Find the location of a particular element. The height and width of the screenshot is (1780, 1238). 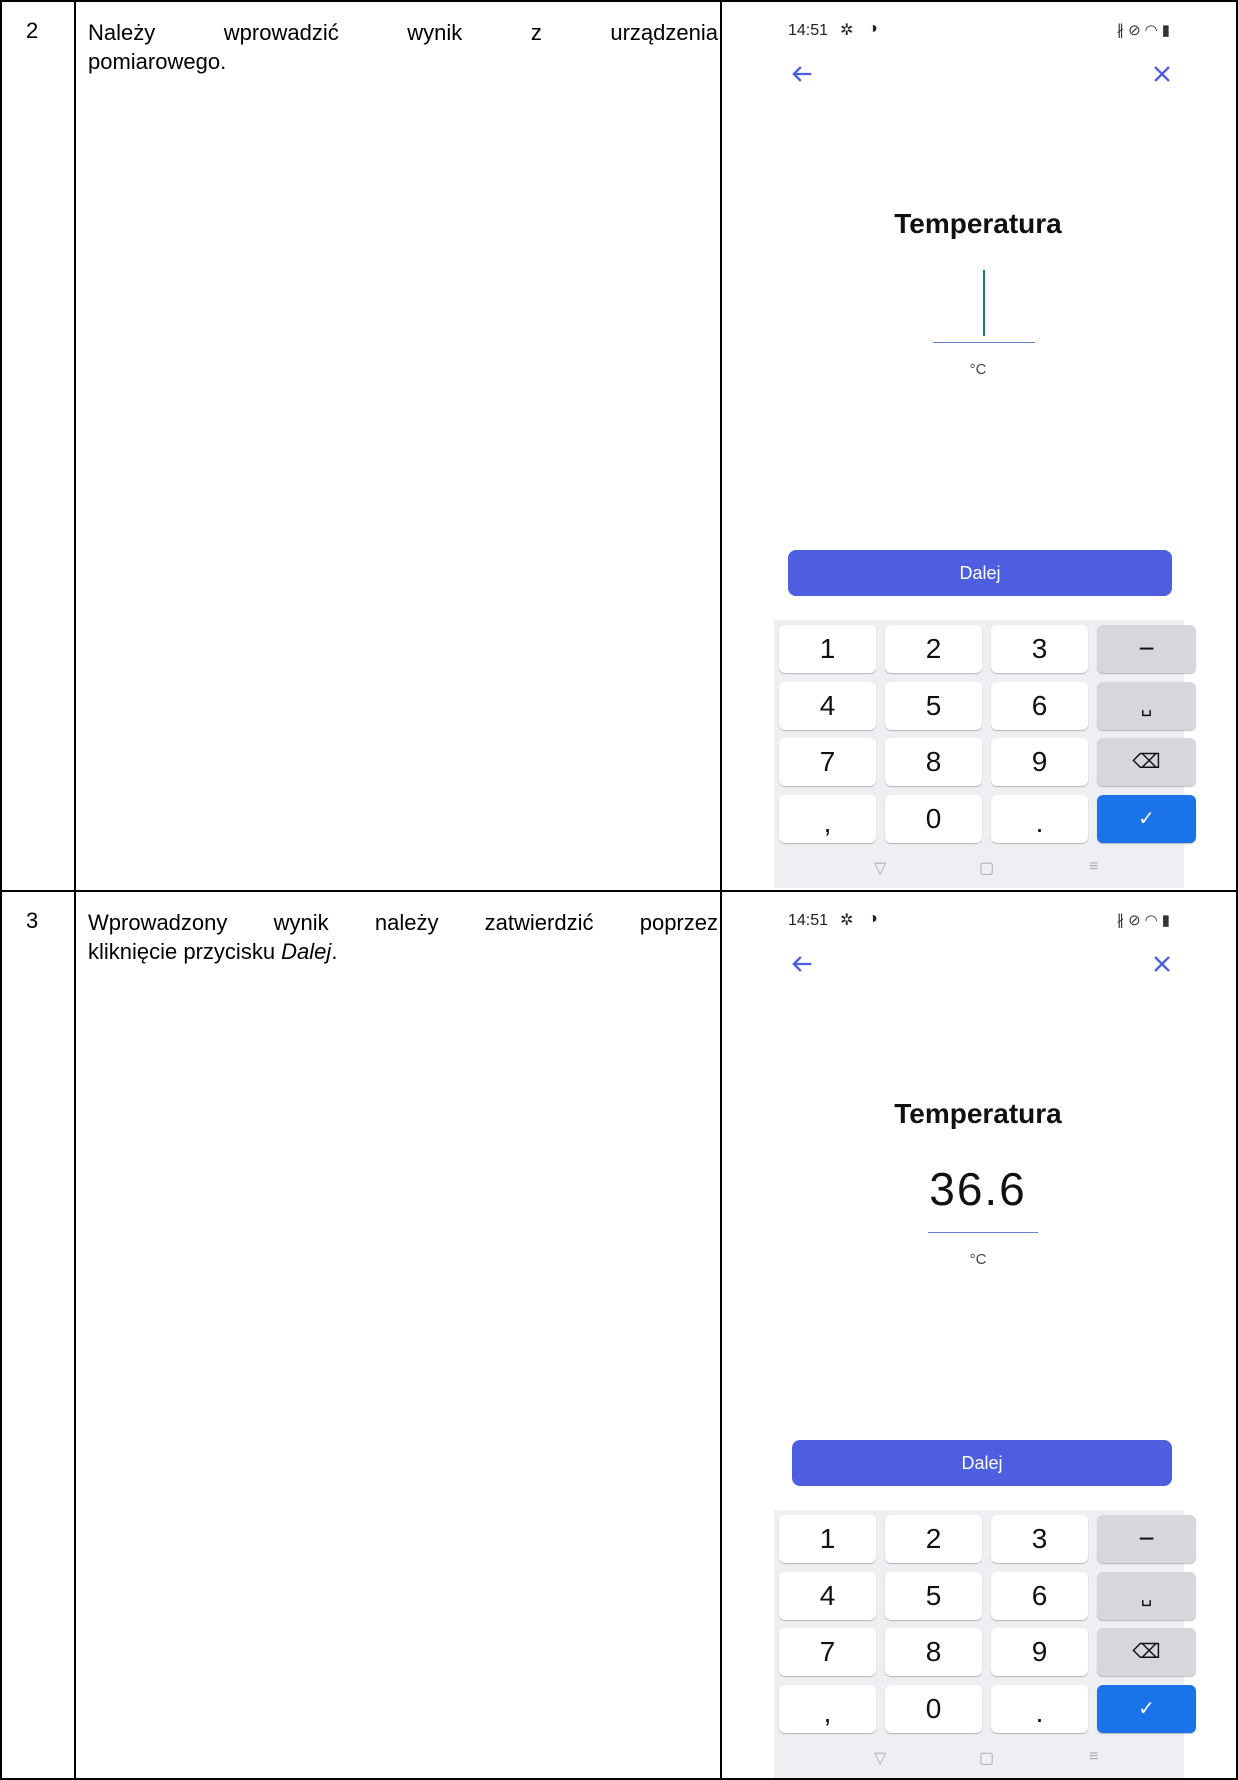

value-display: 36.6 is located at coordinates (978, 1189).